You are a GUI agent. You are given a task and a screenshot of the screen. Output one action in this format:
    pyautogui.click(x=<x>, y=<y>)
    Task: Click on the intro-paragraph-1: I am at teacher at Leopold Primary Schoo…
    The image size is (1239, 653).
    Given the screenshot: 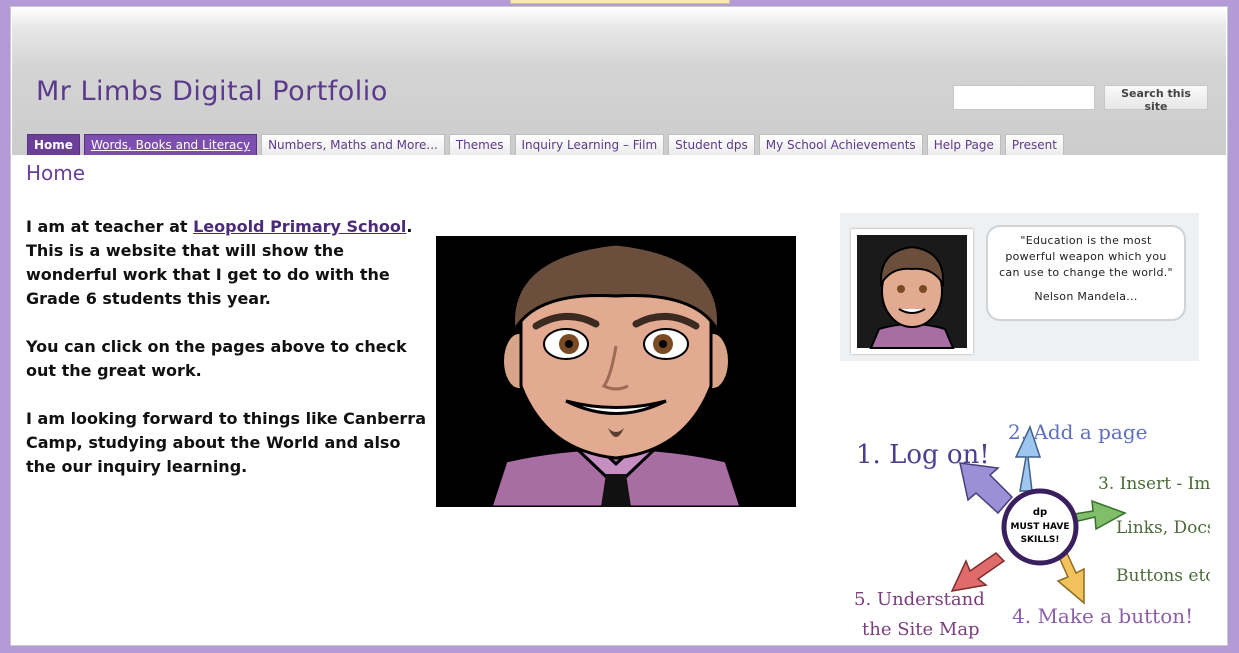 What is the action you would take?
    pyautogui.click(x=226, y=263)
    